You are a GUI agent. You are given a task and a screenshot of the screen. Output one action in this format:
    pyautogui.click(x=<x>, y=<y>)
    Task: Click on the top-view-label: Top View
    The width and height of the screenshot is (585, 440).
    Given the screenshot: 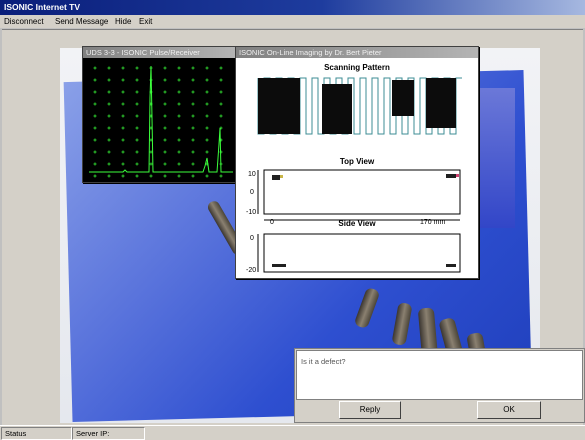 What is the action you would take?
    pyautogui.click(x=357, y=161)
    